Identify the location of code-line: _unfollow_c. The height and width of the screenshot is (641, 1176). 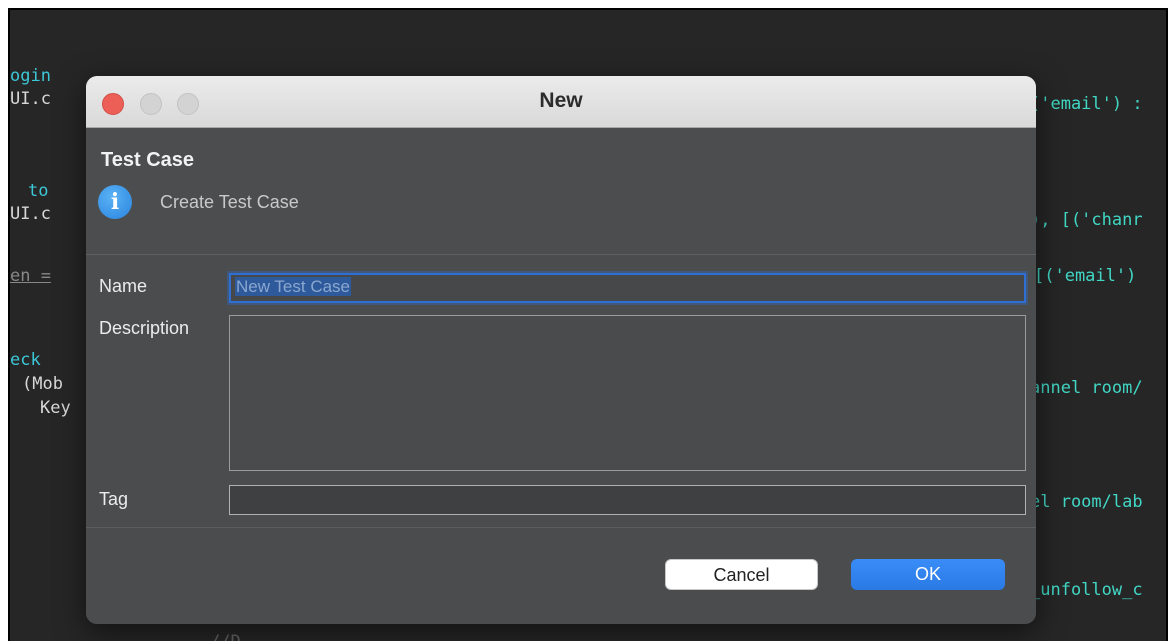
(1086, 590).